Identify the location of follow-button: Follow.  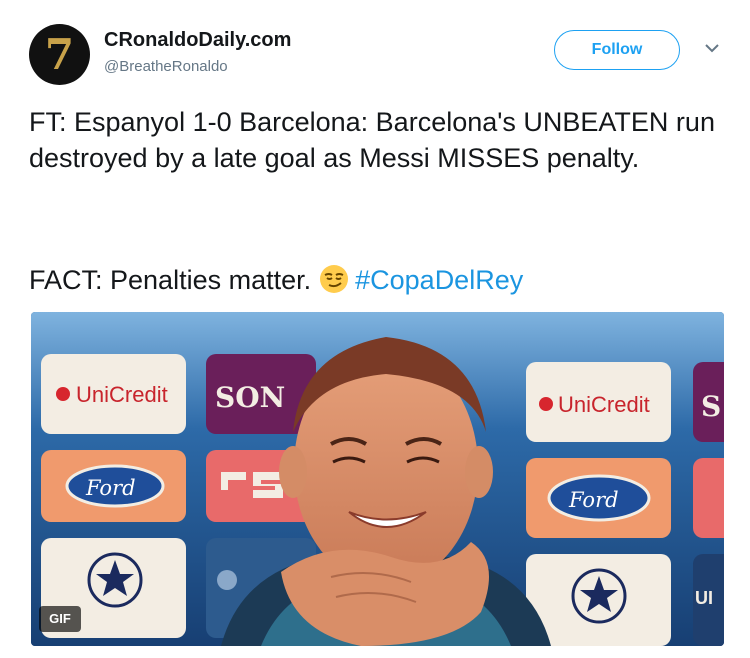
(617, 50).